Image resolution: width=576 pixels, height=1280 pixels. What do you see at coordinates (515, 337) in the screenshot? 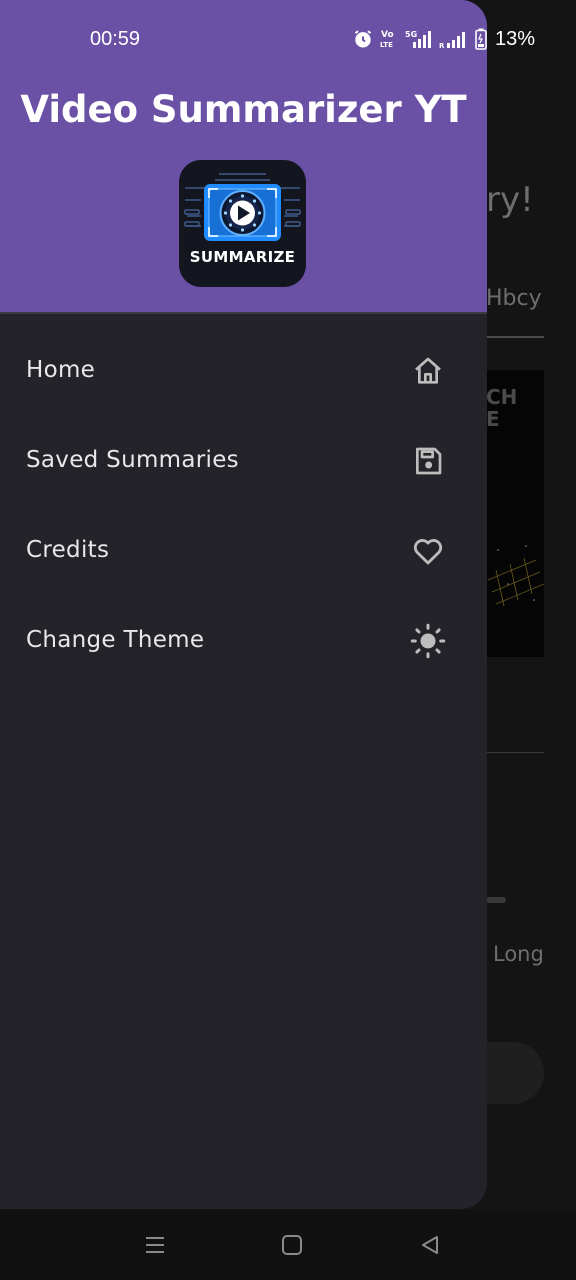
I see `background-input-underline` at bounding box center [515, 337].